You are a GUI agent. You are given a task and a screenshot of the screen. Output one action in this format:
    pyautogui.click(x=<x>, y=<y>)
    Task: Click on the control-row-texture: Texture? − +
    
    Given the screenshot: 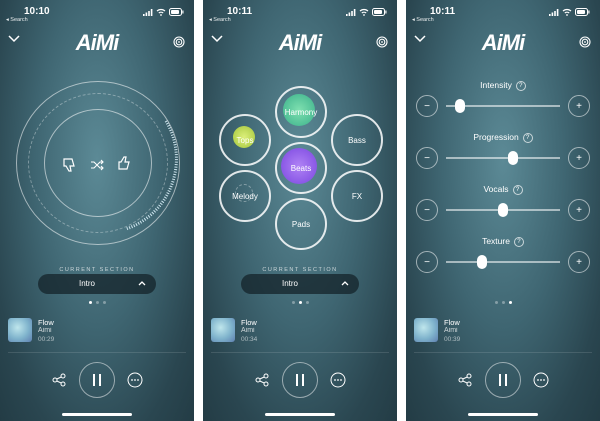 What is the action you would take?
    pyautogui.click(x=503, y=256)
    